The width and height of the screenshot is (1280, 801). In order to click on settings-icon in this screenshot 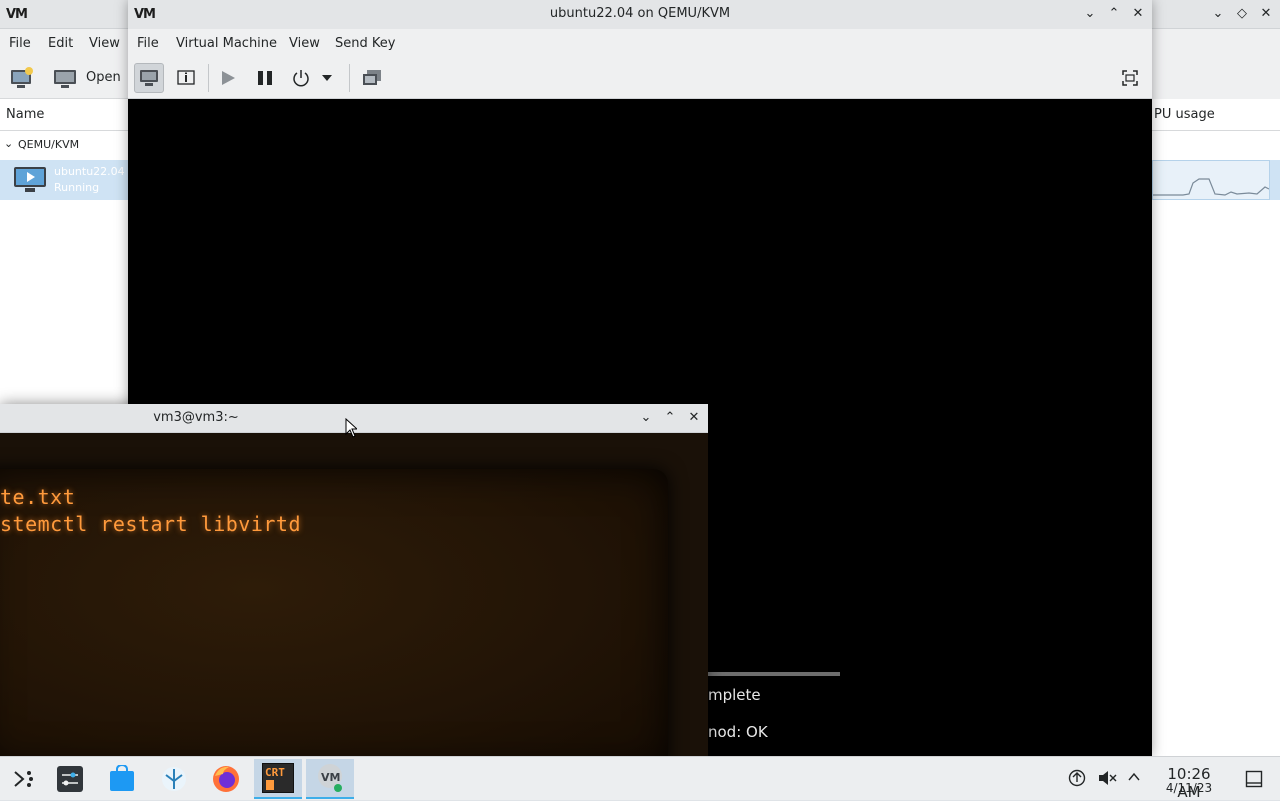, I will do `click(70, 779)`.